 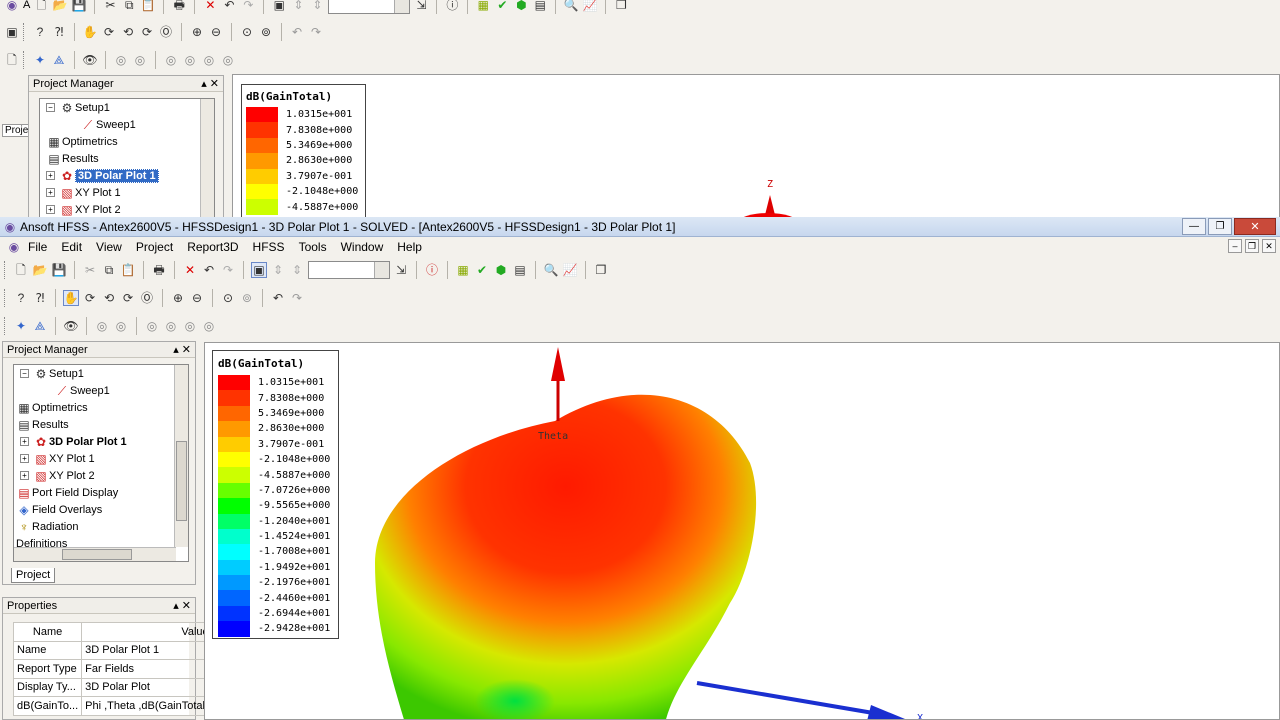 What do you see at coordinates (349, 270) in the screenshot?
I see `selection-combo` at bounding box center [349, 270].